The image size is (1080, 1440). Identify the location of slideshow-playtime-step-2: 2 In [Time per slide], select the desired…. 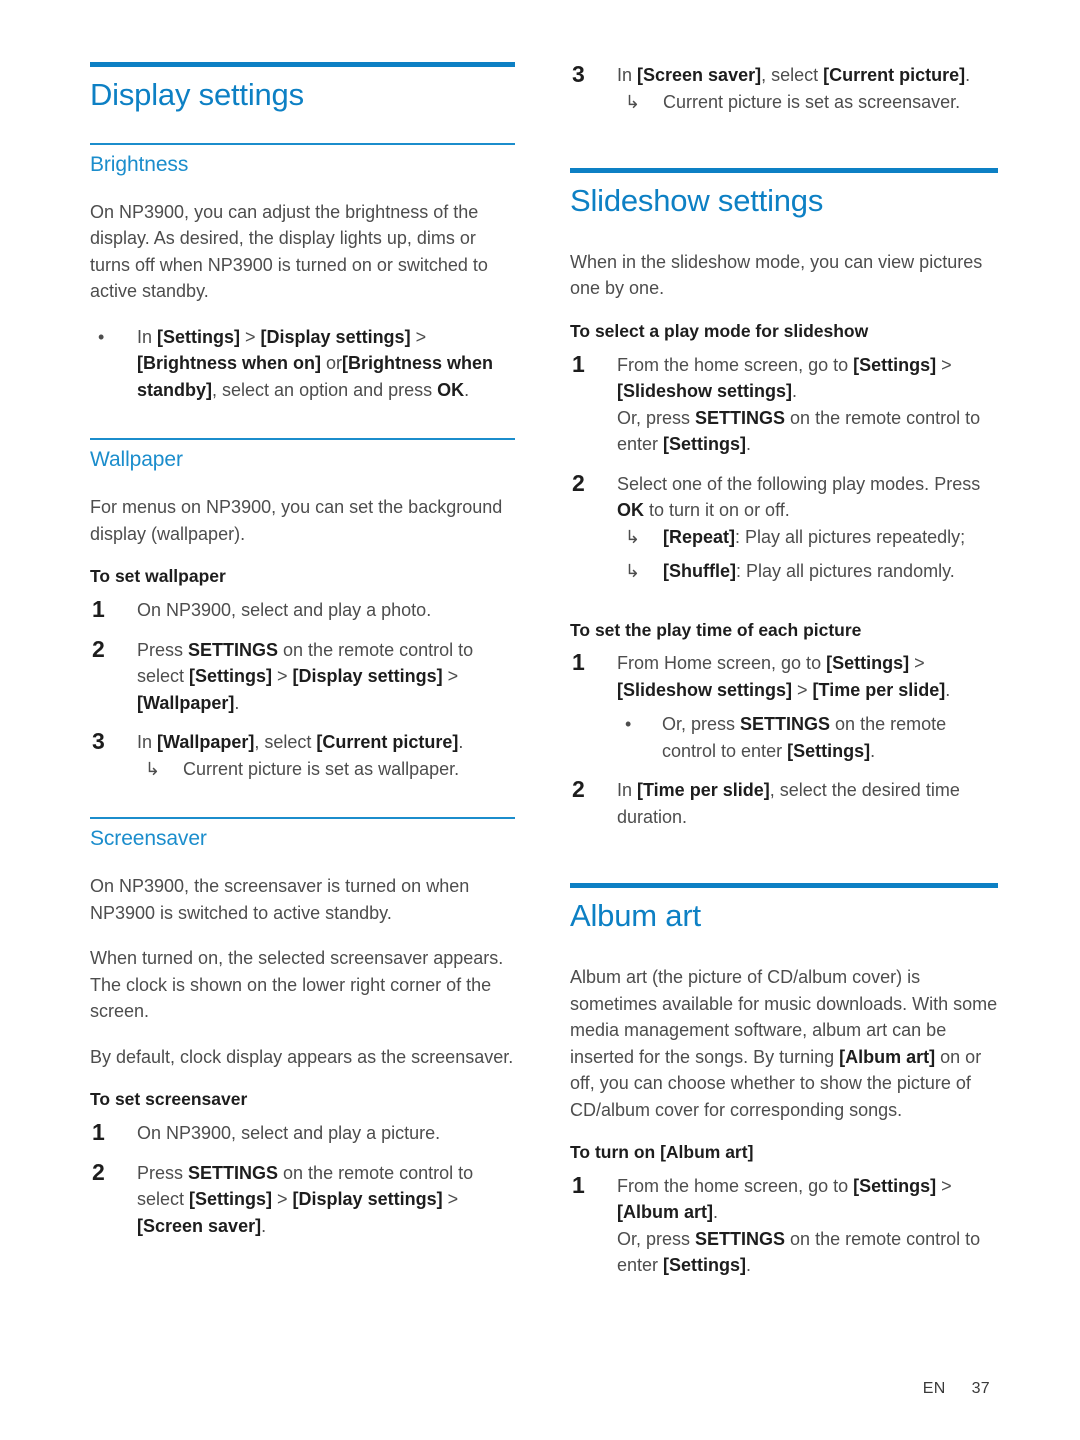
(784, 803).